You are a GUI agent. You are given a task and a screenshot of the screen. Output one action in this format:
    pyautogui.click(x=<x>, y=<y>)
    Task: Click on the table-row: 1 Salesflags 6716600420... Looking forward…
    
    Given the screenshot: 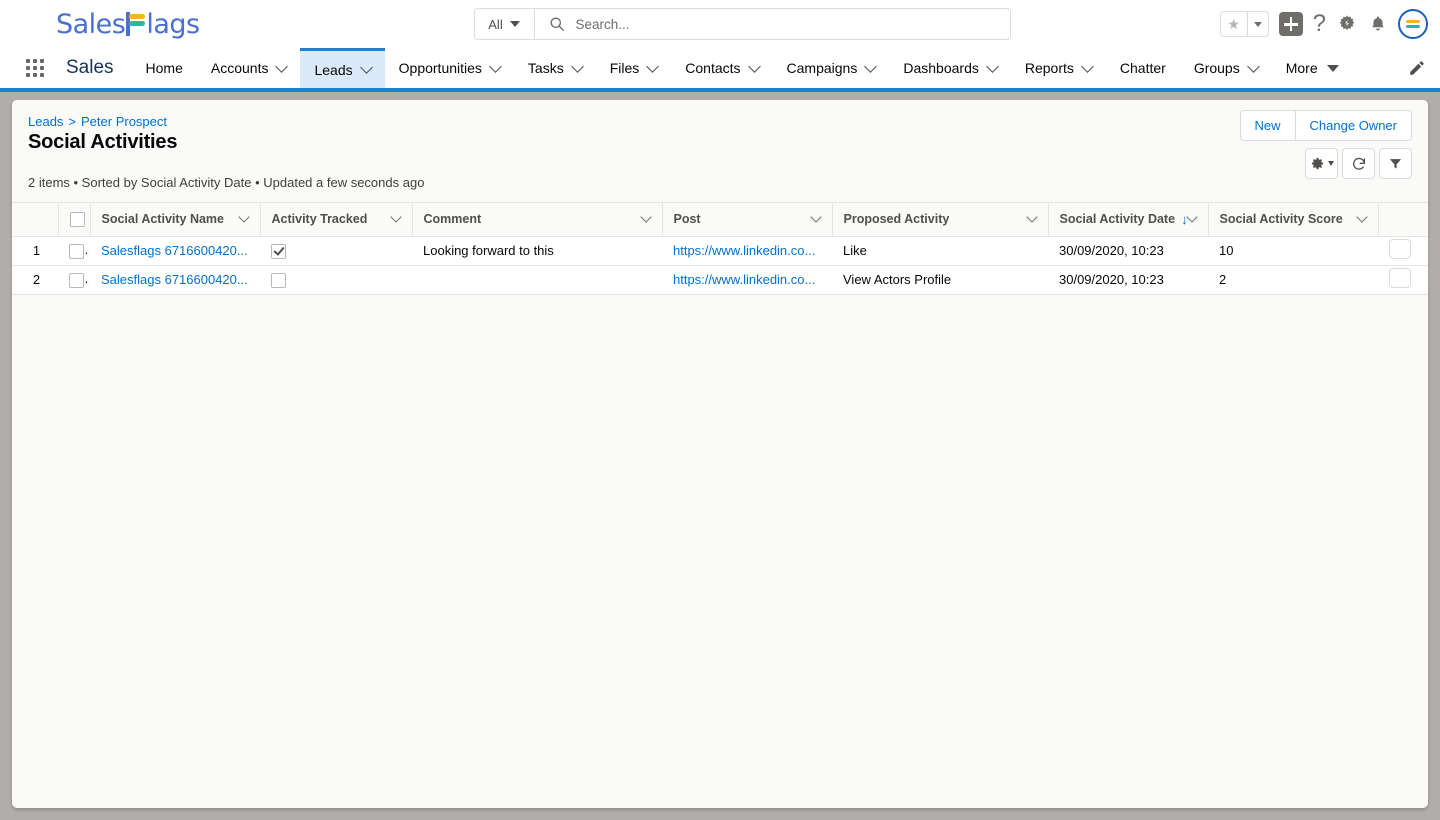 What is the action you would take?
    pyautogui.click(x=720, y=251)
    